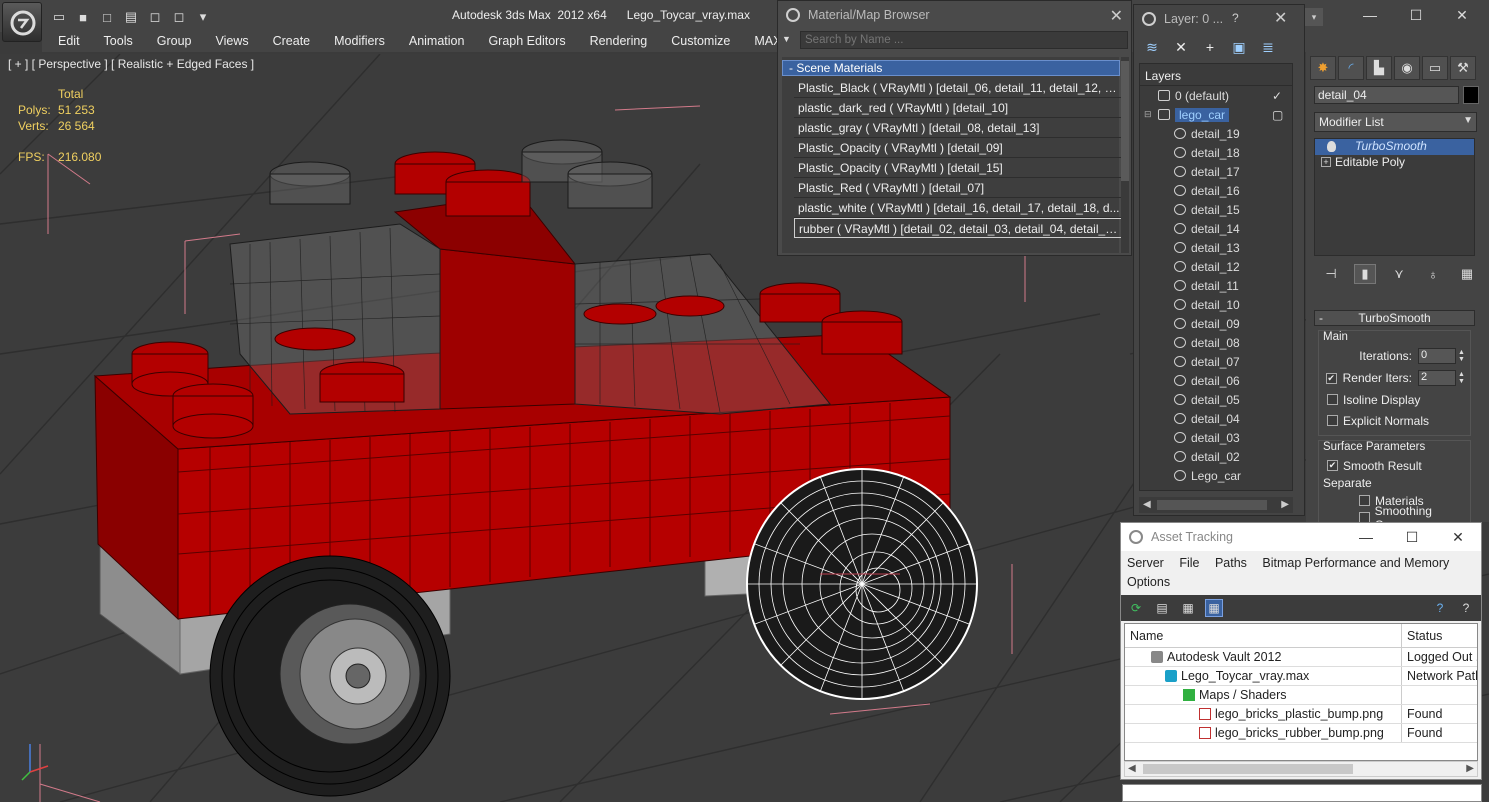 The width and height of the screenshot is (1489, 802). What do you see at coordinates (1216, 228) in the screenshot?
I see `layer-object-item: detail_14` at bounding box center [1216, 228].